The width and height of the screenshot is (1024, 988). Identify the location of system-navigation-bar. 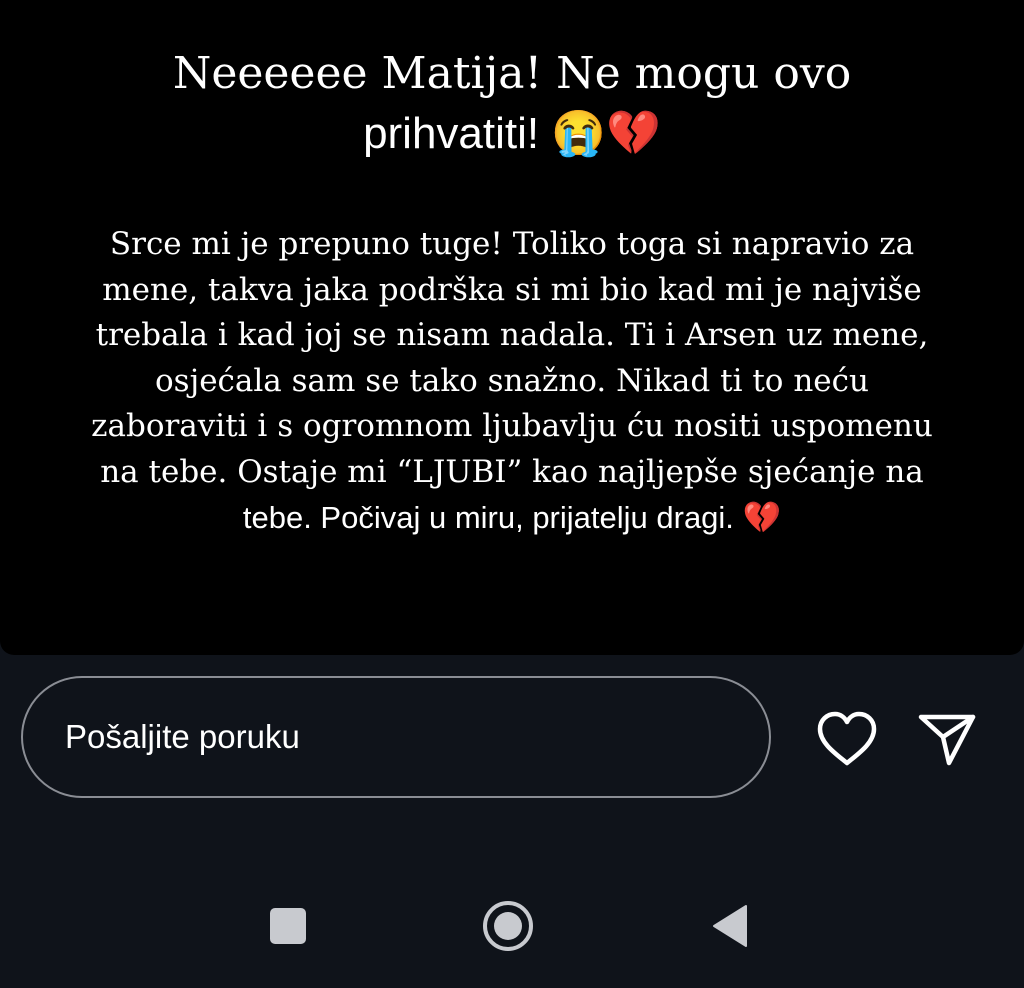
(512, 929).